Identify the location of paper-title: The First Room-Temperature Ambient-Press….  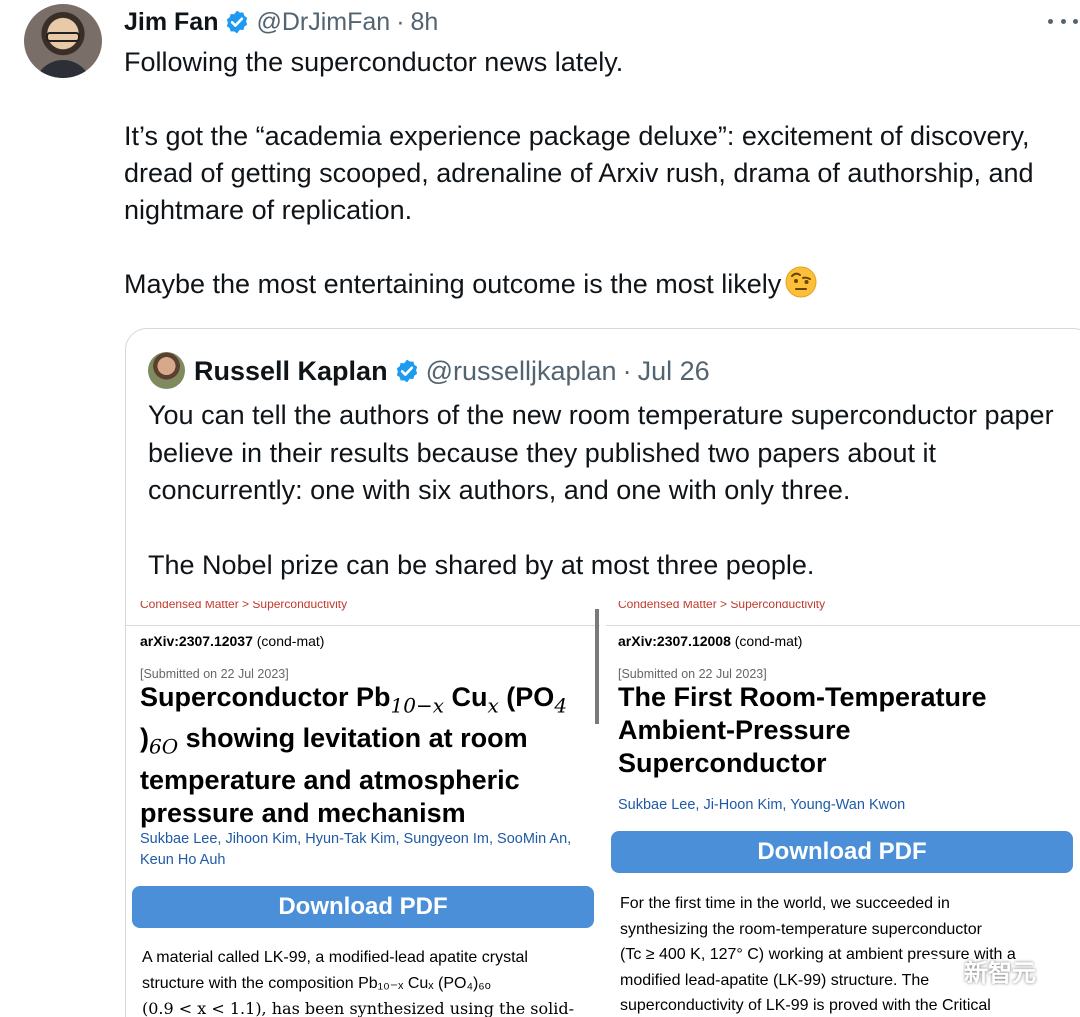
(802, 730).